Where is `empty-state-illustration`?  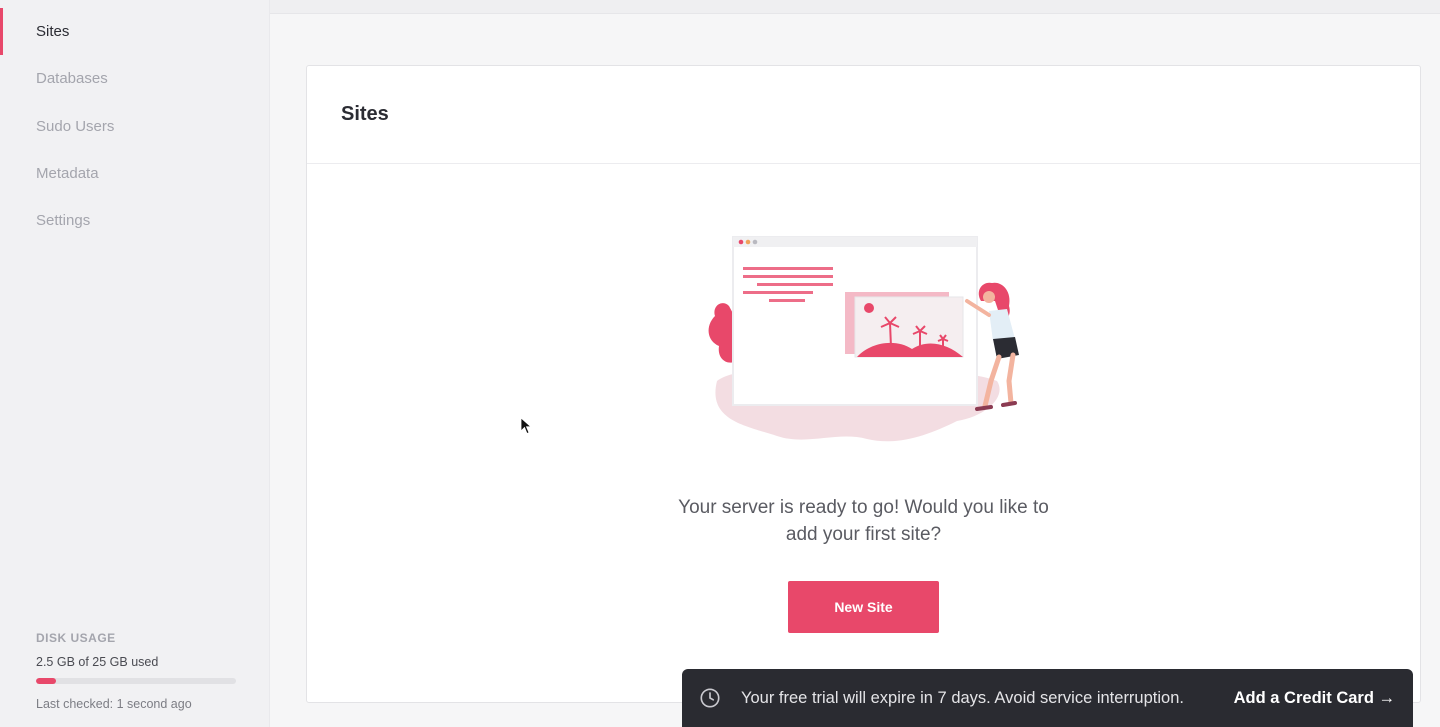
empty-state-illustration is located at coordinates (863, 339).